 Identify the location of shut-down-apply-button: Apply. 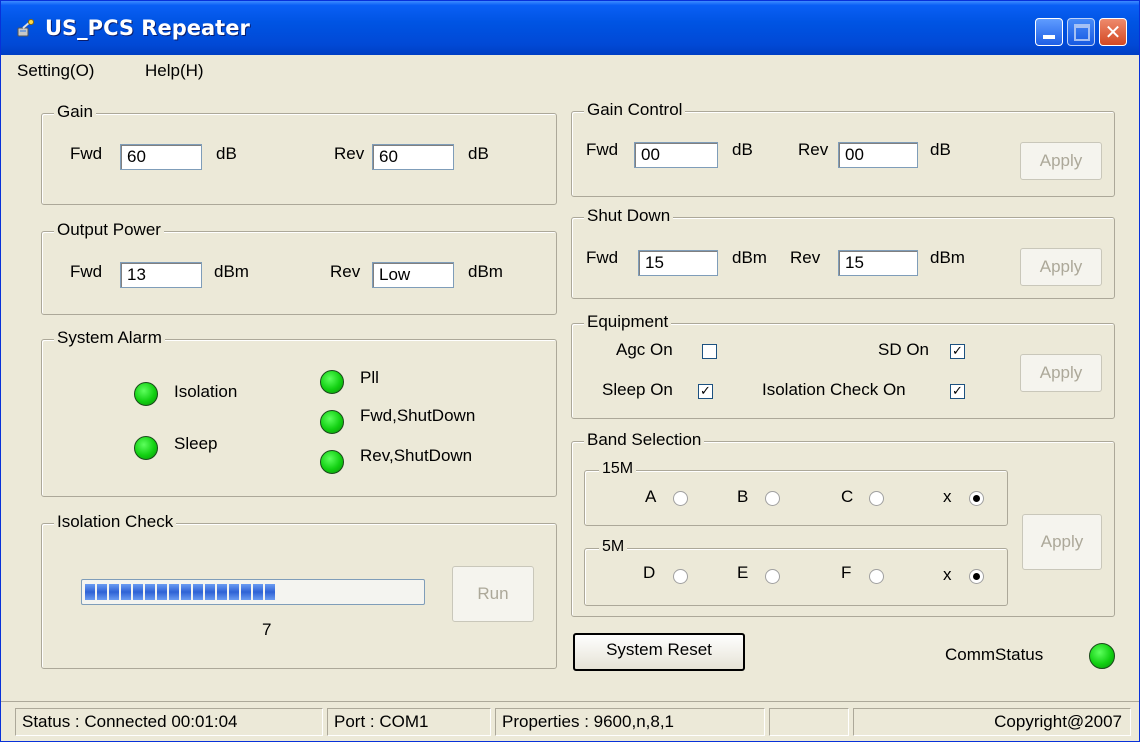
(1061, 267).